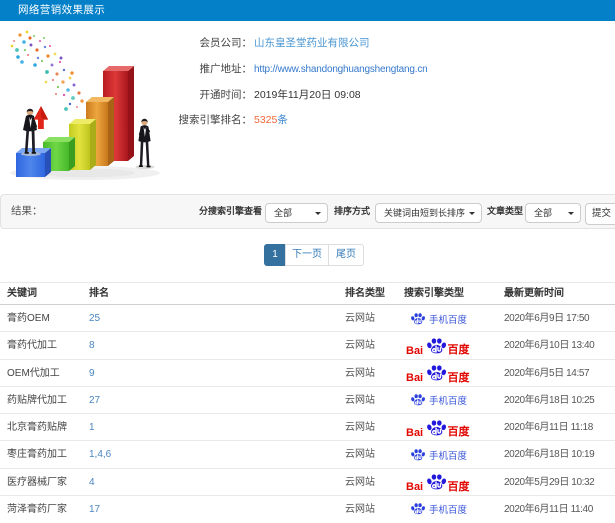 This screenshot has height=523, width=615. I want to click on article-type-value: 全部, so click(543, 213).